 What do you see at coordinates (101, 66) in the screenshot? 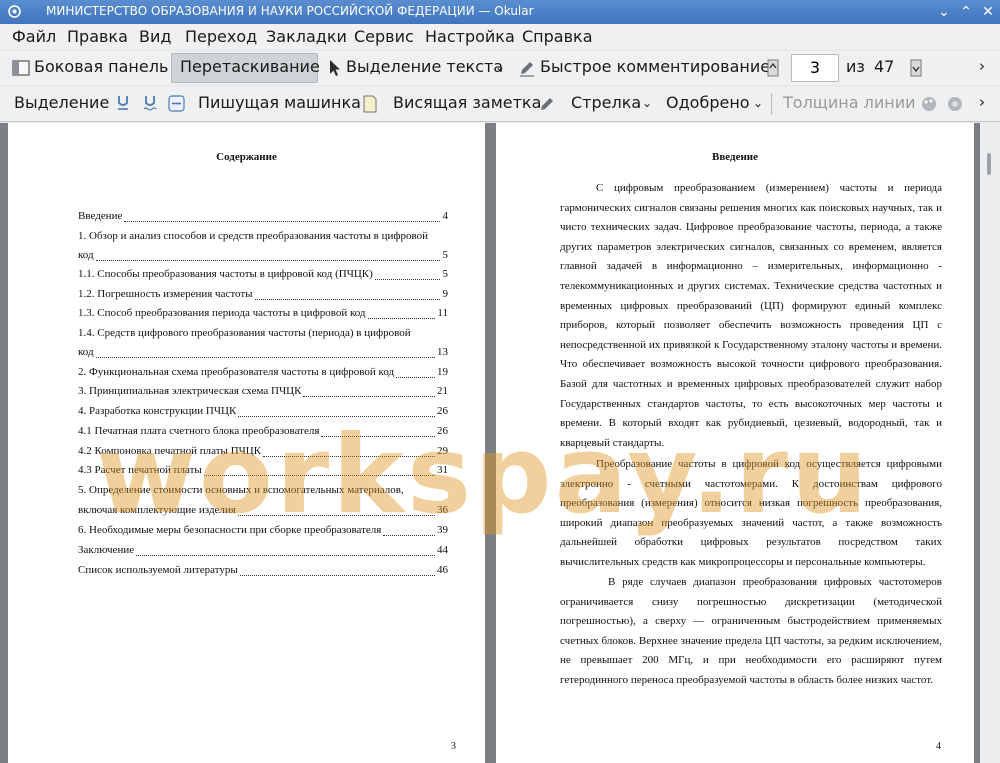
I see `sidebar-button: Боковая панель` at bounding box center [101, 66].